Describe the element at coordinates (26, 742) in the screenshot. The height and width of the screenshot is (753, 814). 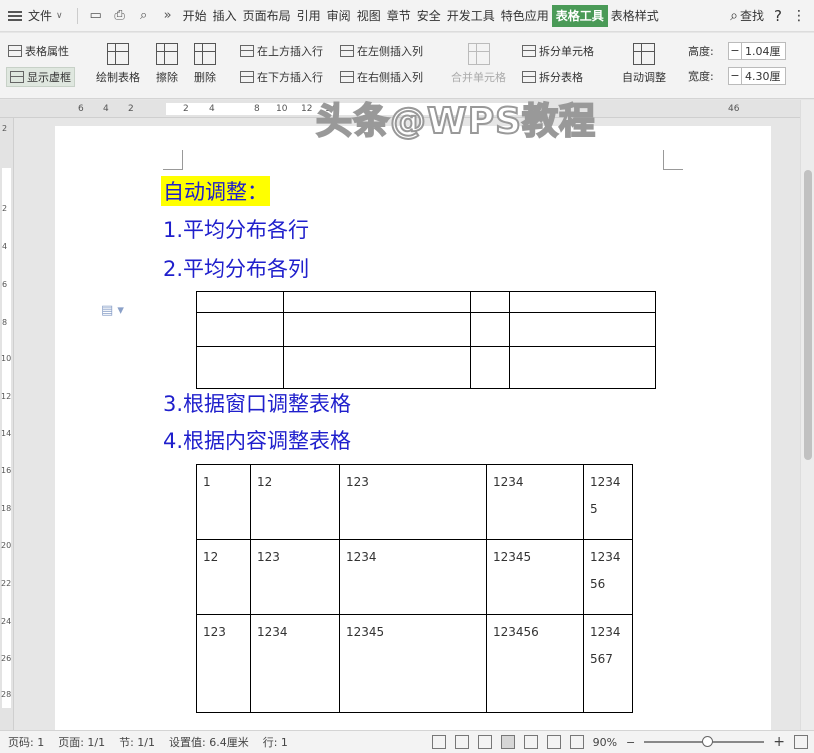
I see `page-number: 页码: 1` at that location.